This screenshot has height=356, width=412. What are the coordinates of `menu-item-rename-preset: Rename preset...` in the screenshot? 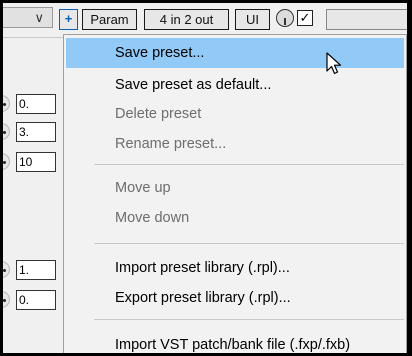 It's located at (235, 144).